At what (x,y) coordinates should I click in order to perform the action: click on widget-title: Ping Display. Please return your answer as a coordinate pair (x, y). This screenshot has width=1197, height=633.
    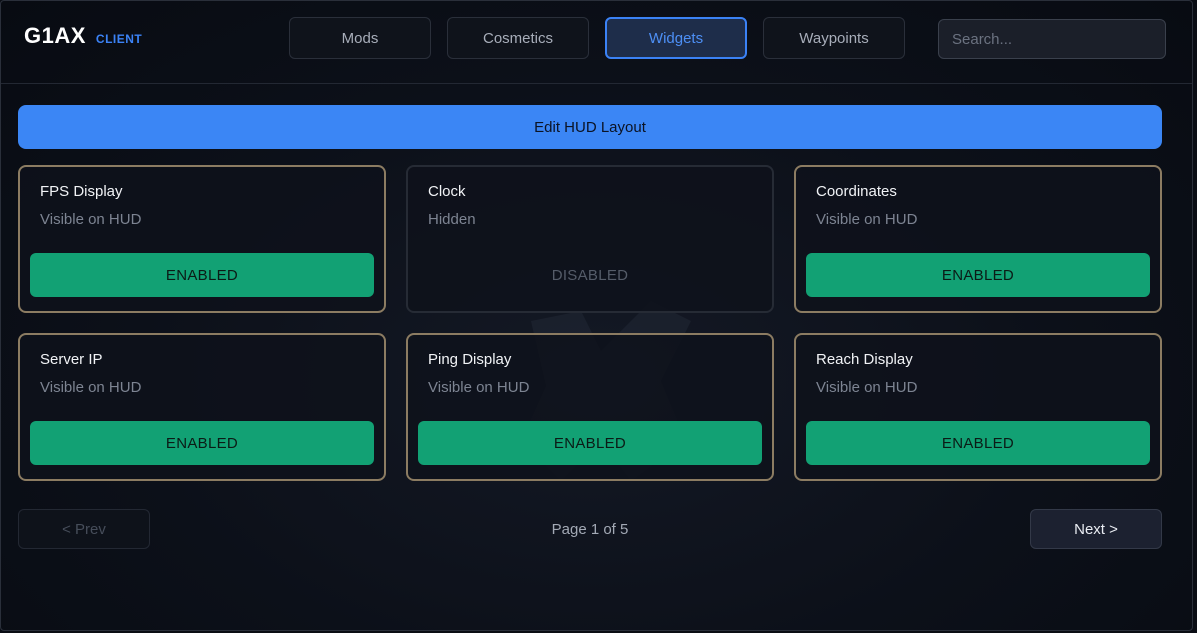
    Looking at the image, I should click on (470, 359).